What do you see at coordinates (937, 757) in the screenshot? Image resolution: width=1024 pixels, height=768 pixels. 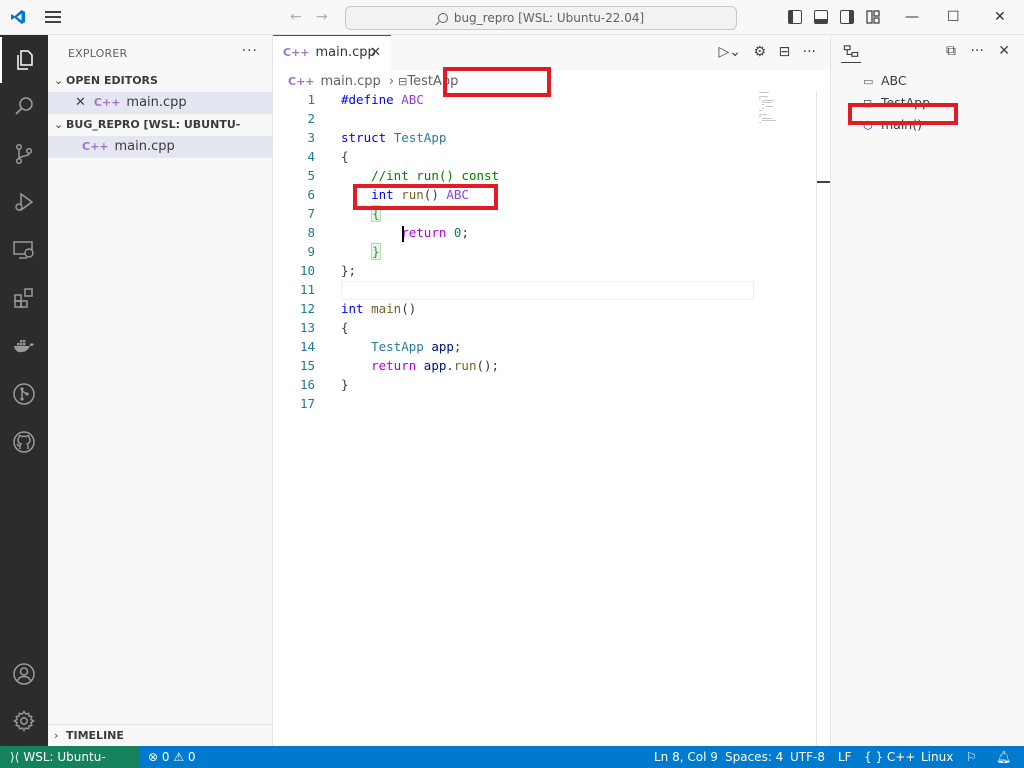 I see `os-status: Linux` at bounding box center [937, 757].